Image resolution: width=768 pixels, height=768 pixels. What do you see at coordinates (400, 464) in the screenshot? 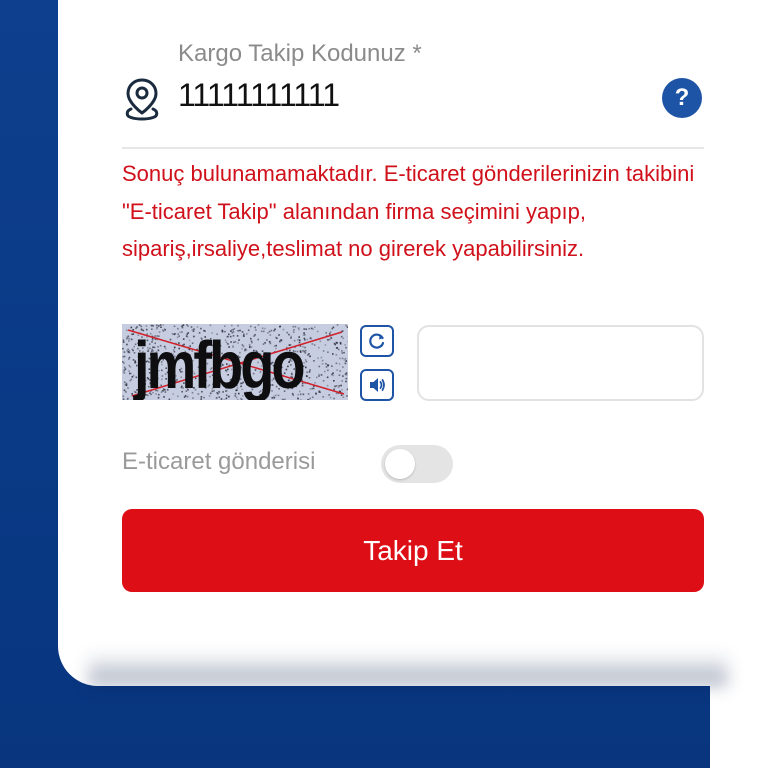
I see `toggle-knob` at bounding box center [400, 464].